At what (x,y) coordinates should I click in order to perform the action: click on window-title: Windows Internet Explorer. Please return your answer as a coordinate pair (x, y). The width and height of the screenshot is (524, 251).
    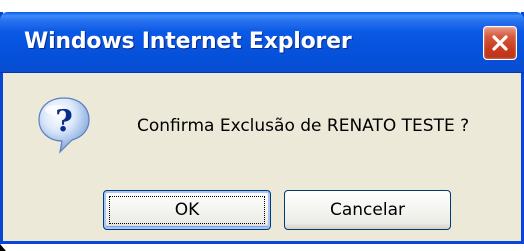
    Looking at the image, I should click on (188, 41).